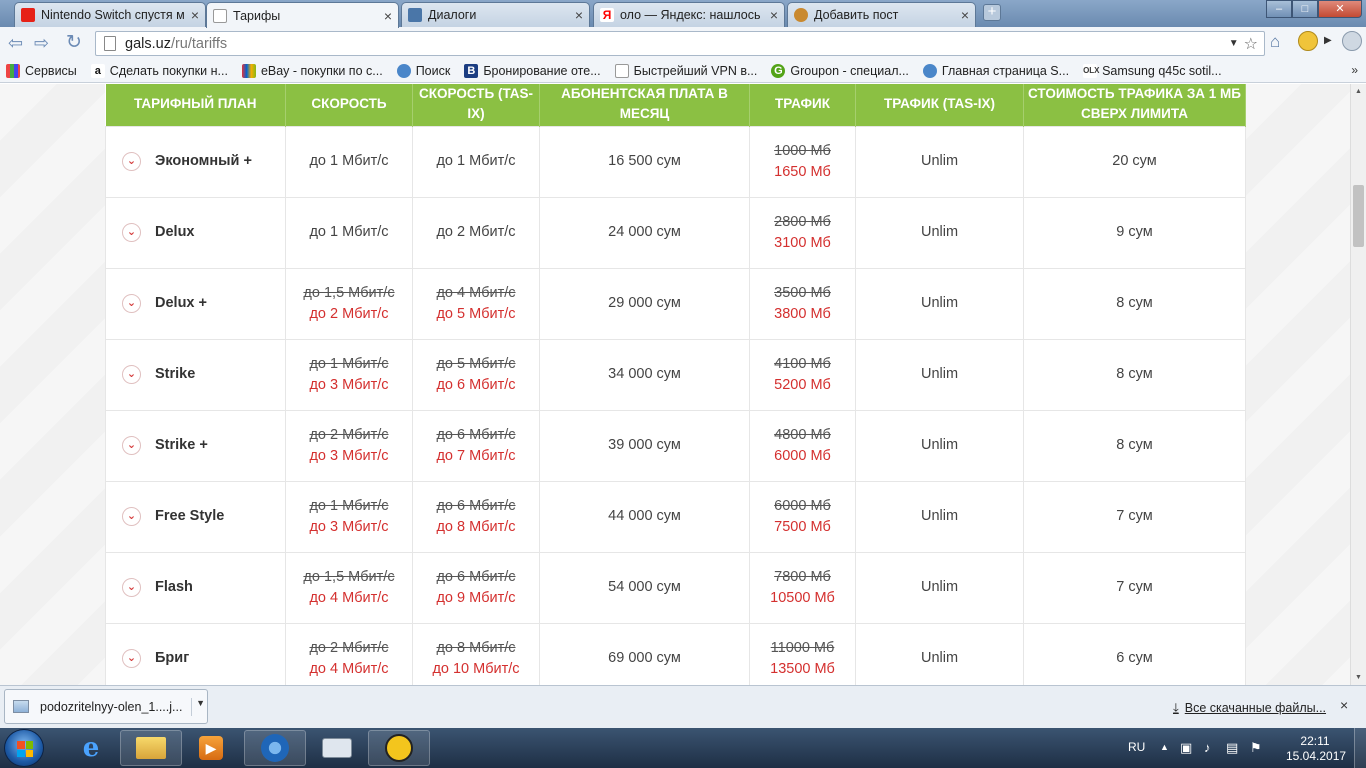  I want to click on download-icon: ⤓, so click(1176, 707).